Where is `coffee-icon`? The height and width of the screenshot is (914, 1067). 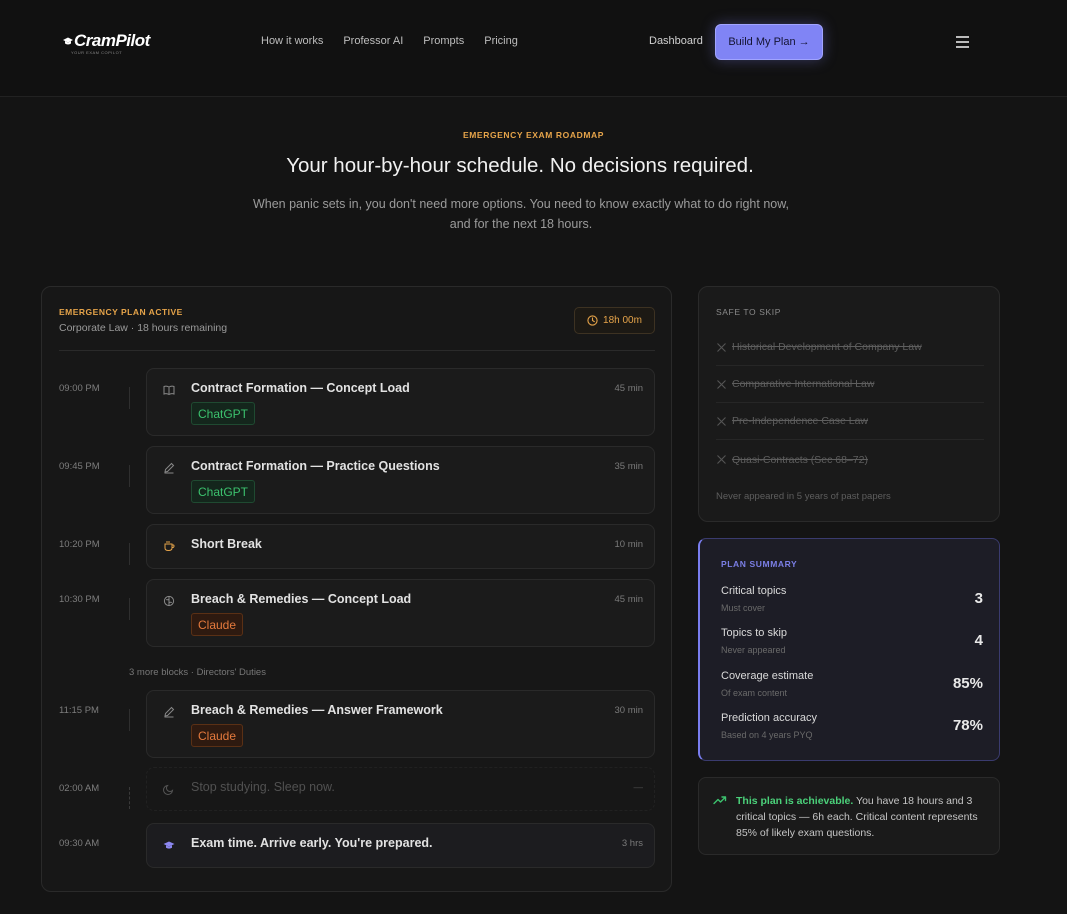 coffee-icon is located at coordinates (169, 546).